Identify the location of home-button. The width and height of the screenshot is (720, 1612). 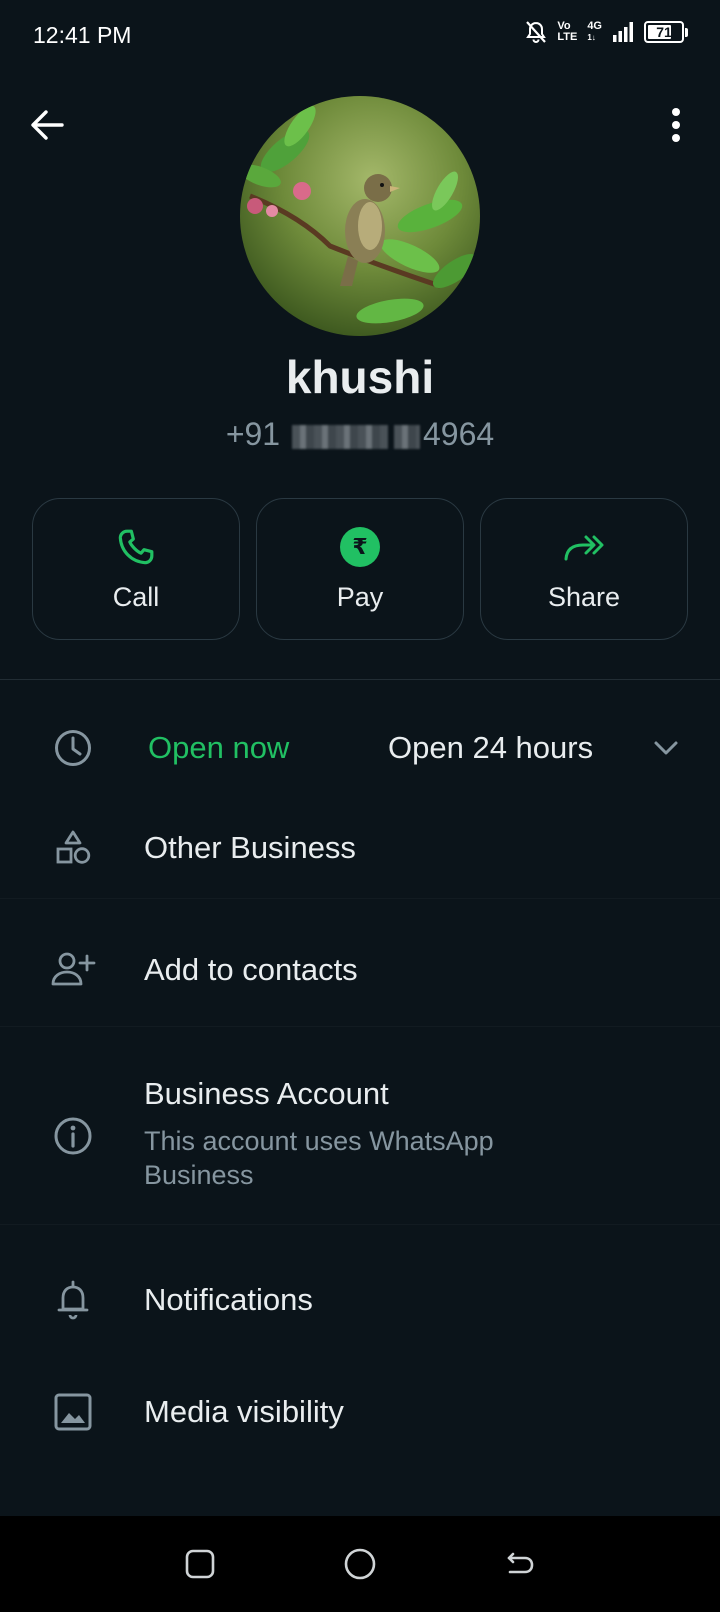
(360, 1564).